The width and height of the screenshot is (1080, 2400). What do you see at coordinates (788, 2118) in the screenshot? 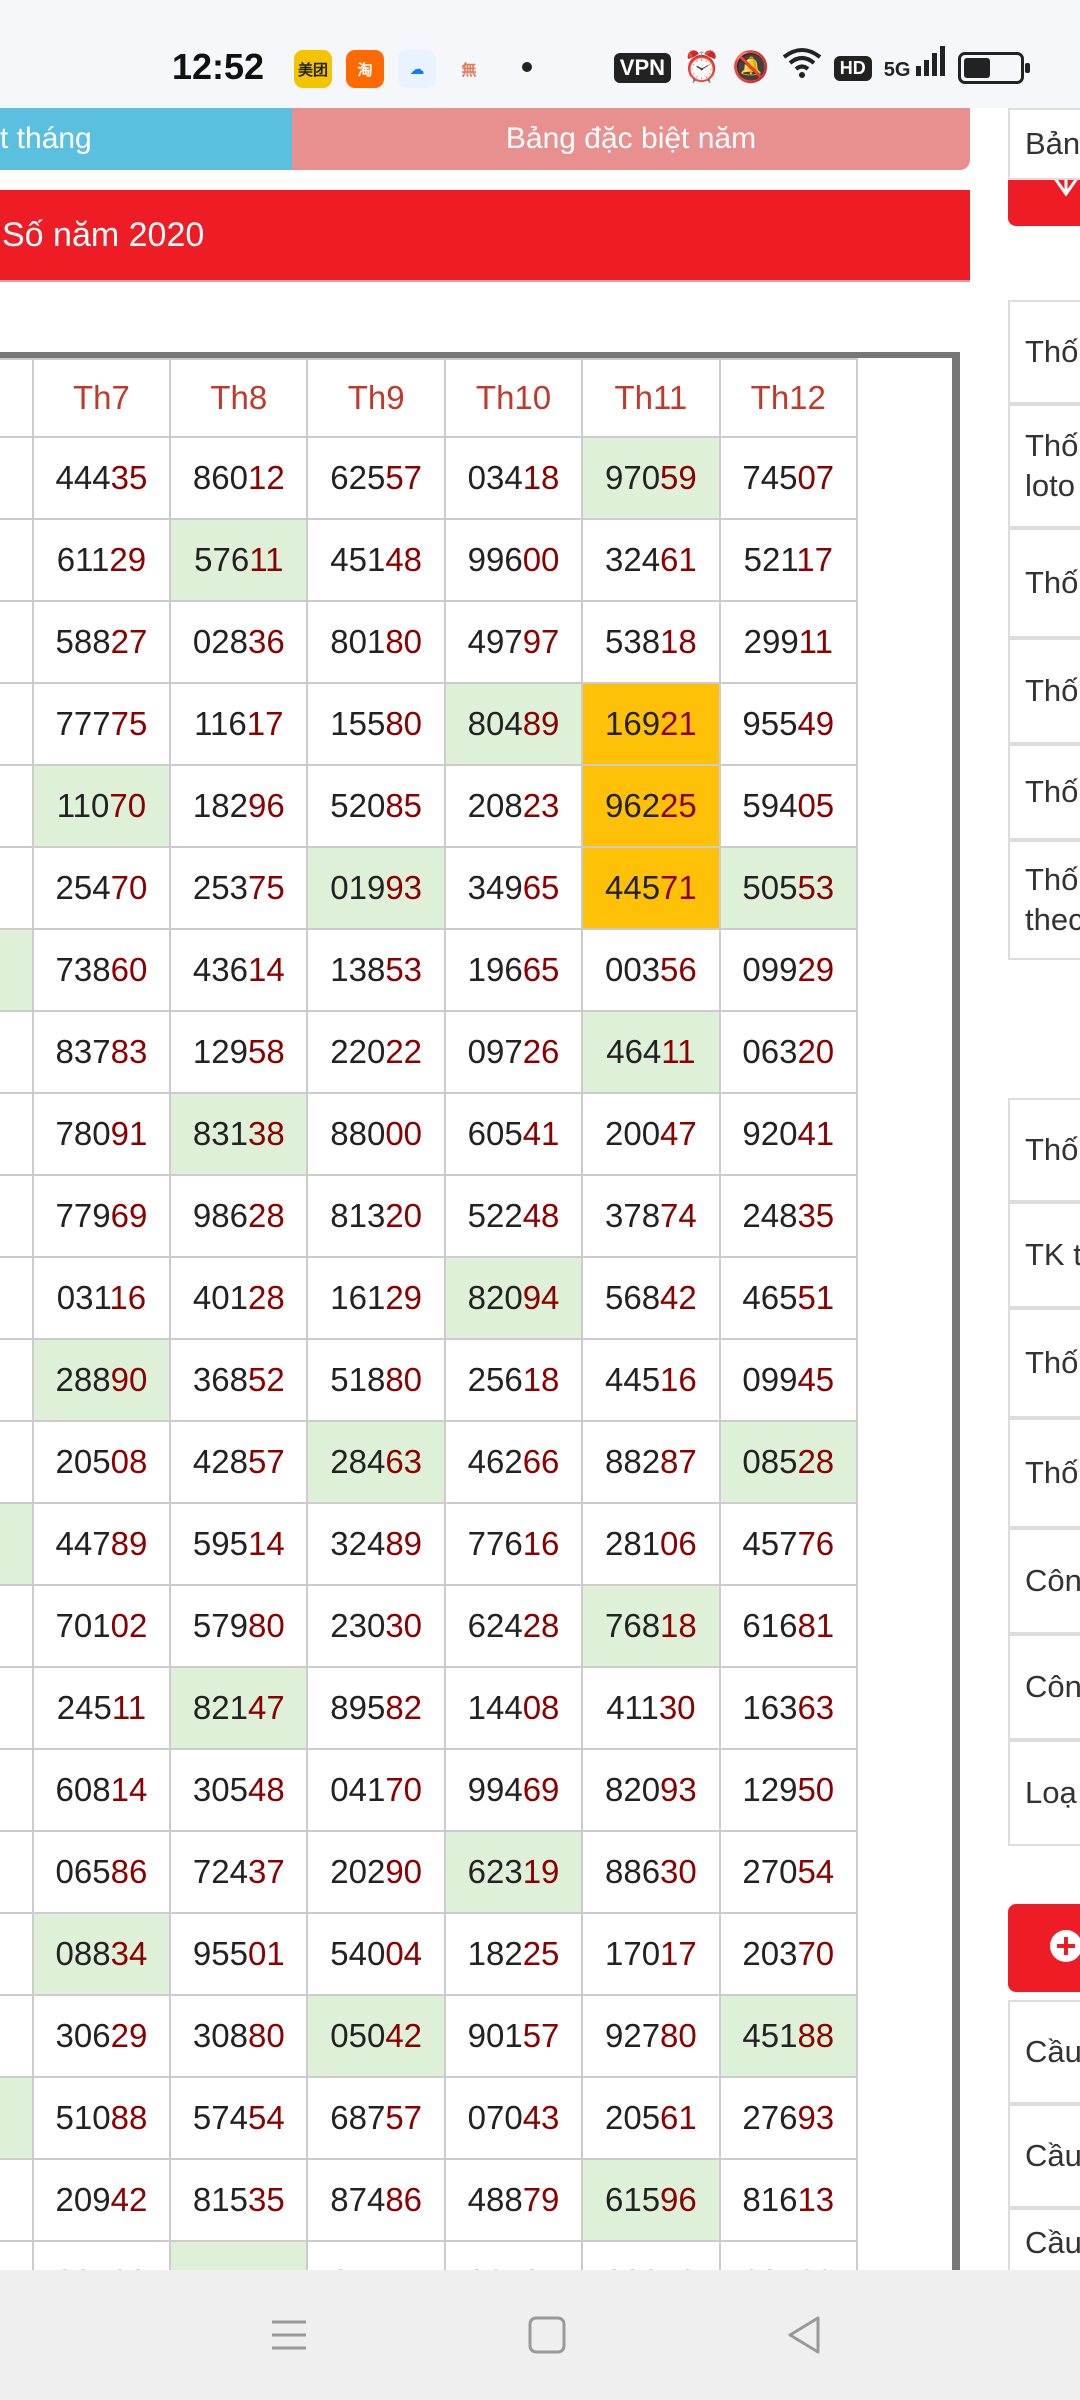
I see `result-cell: 27693` at bounding box center [788, 2118].